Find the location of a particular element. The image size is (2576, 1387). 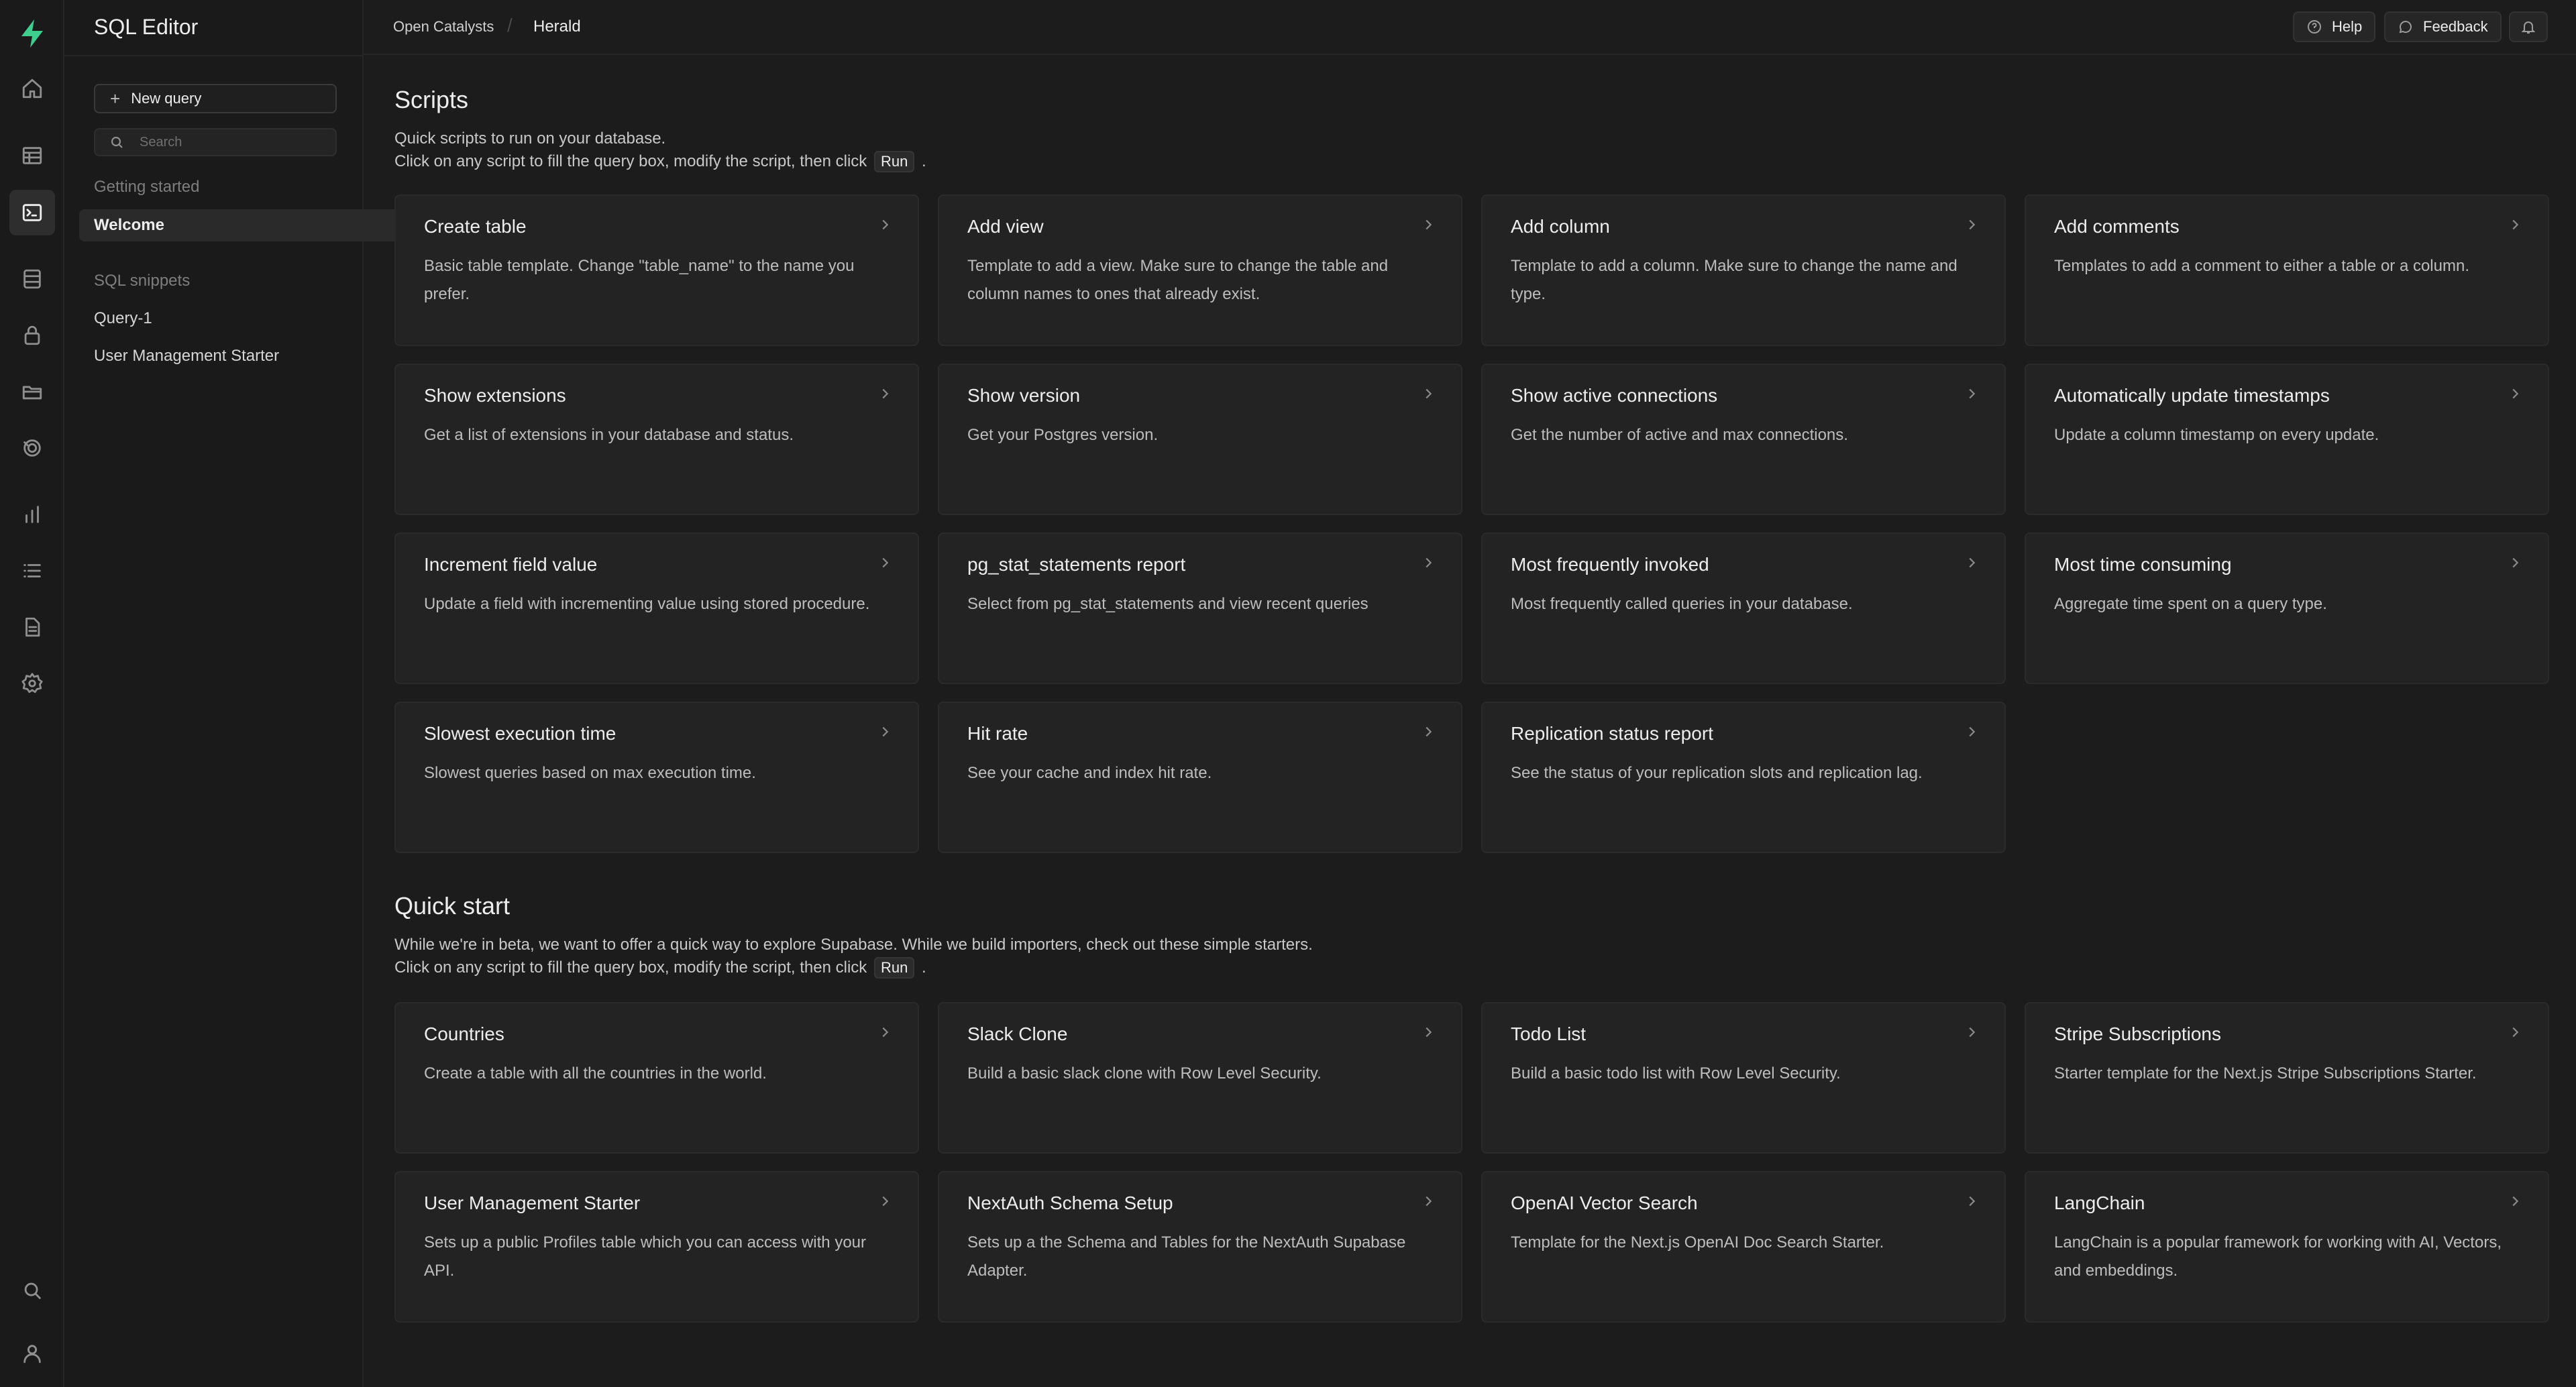

feedback-icon is located at coordinates (2405, 27).